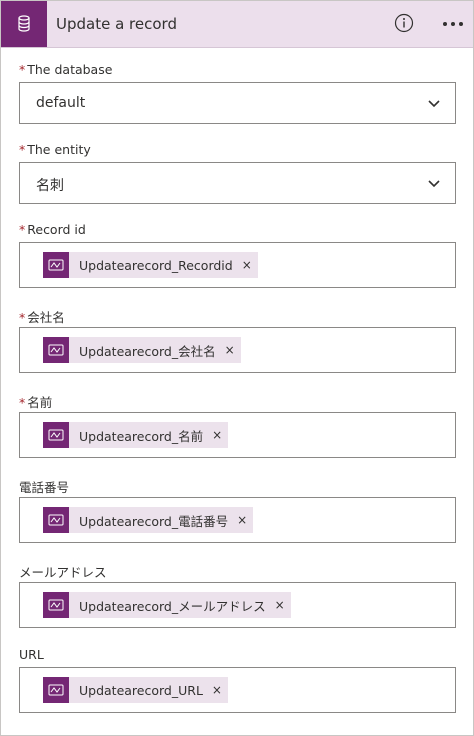 This screenshot has height=736, width=474. Describe the element at coordinates (141, 690) in the screenshot. I see `token-label: Updatearecord_URL` at that location.